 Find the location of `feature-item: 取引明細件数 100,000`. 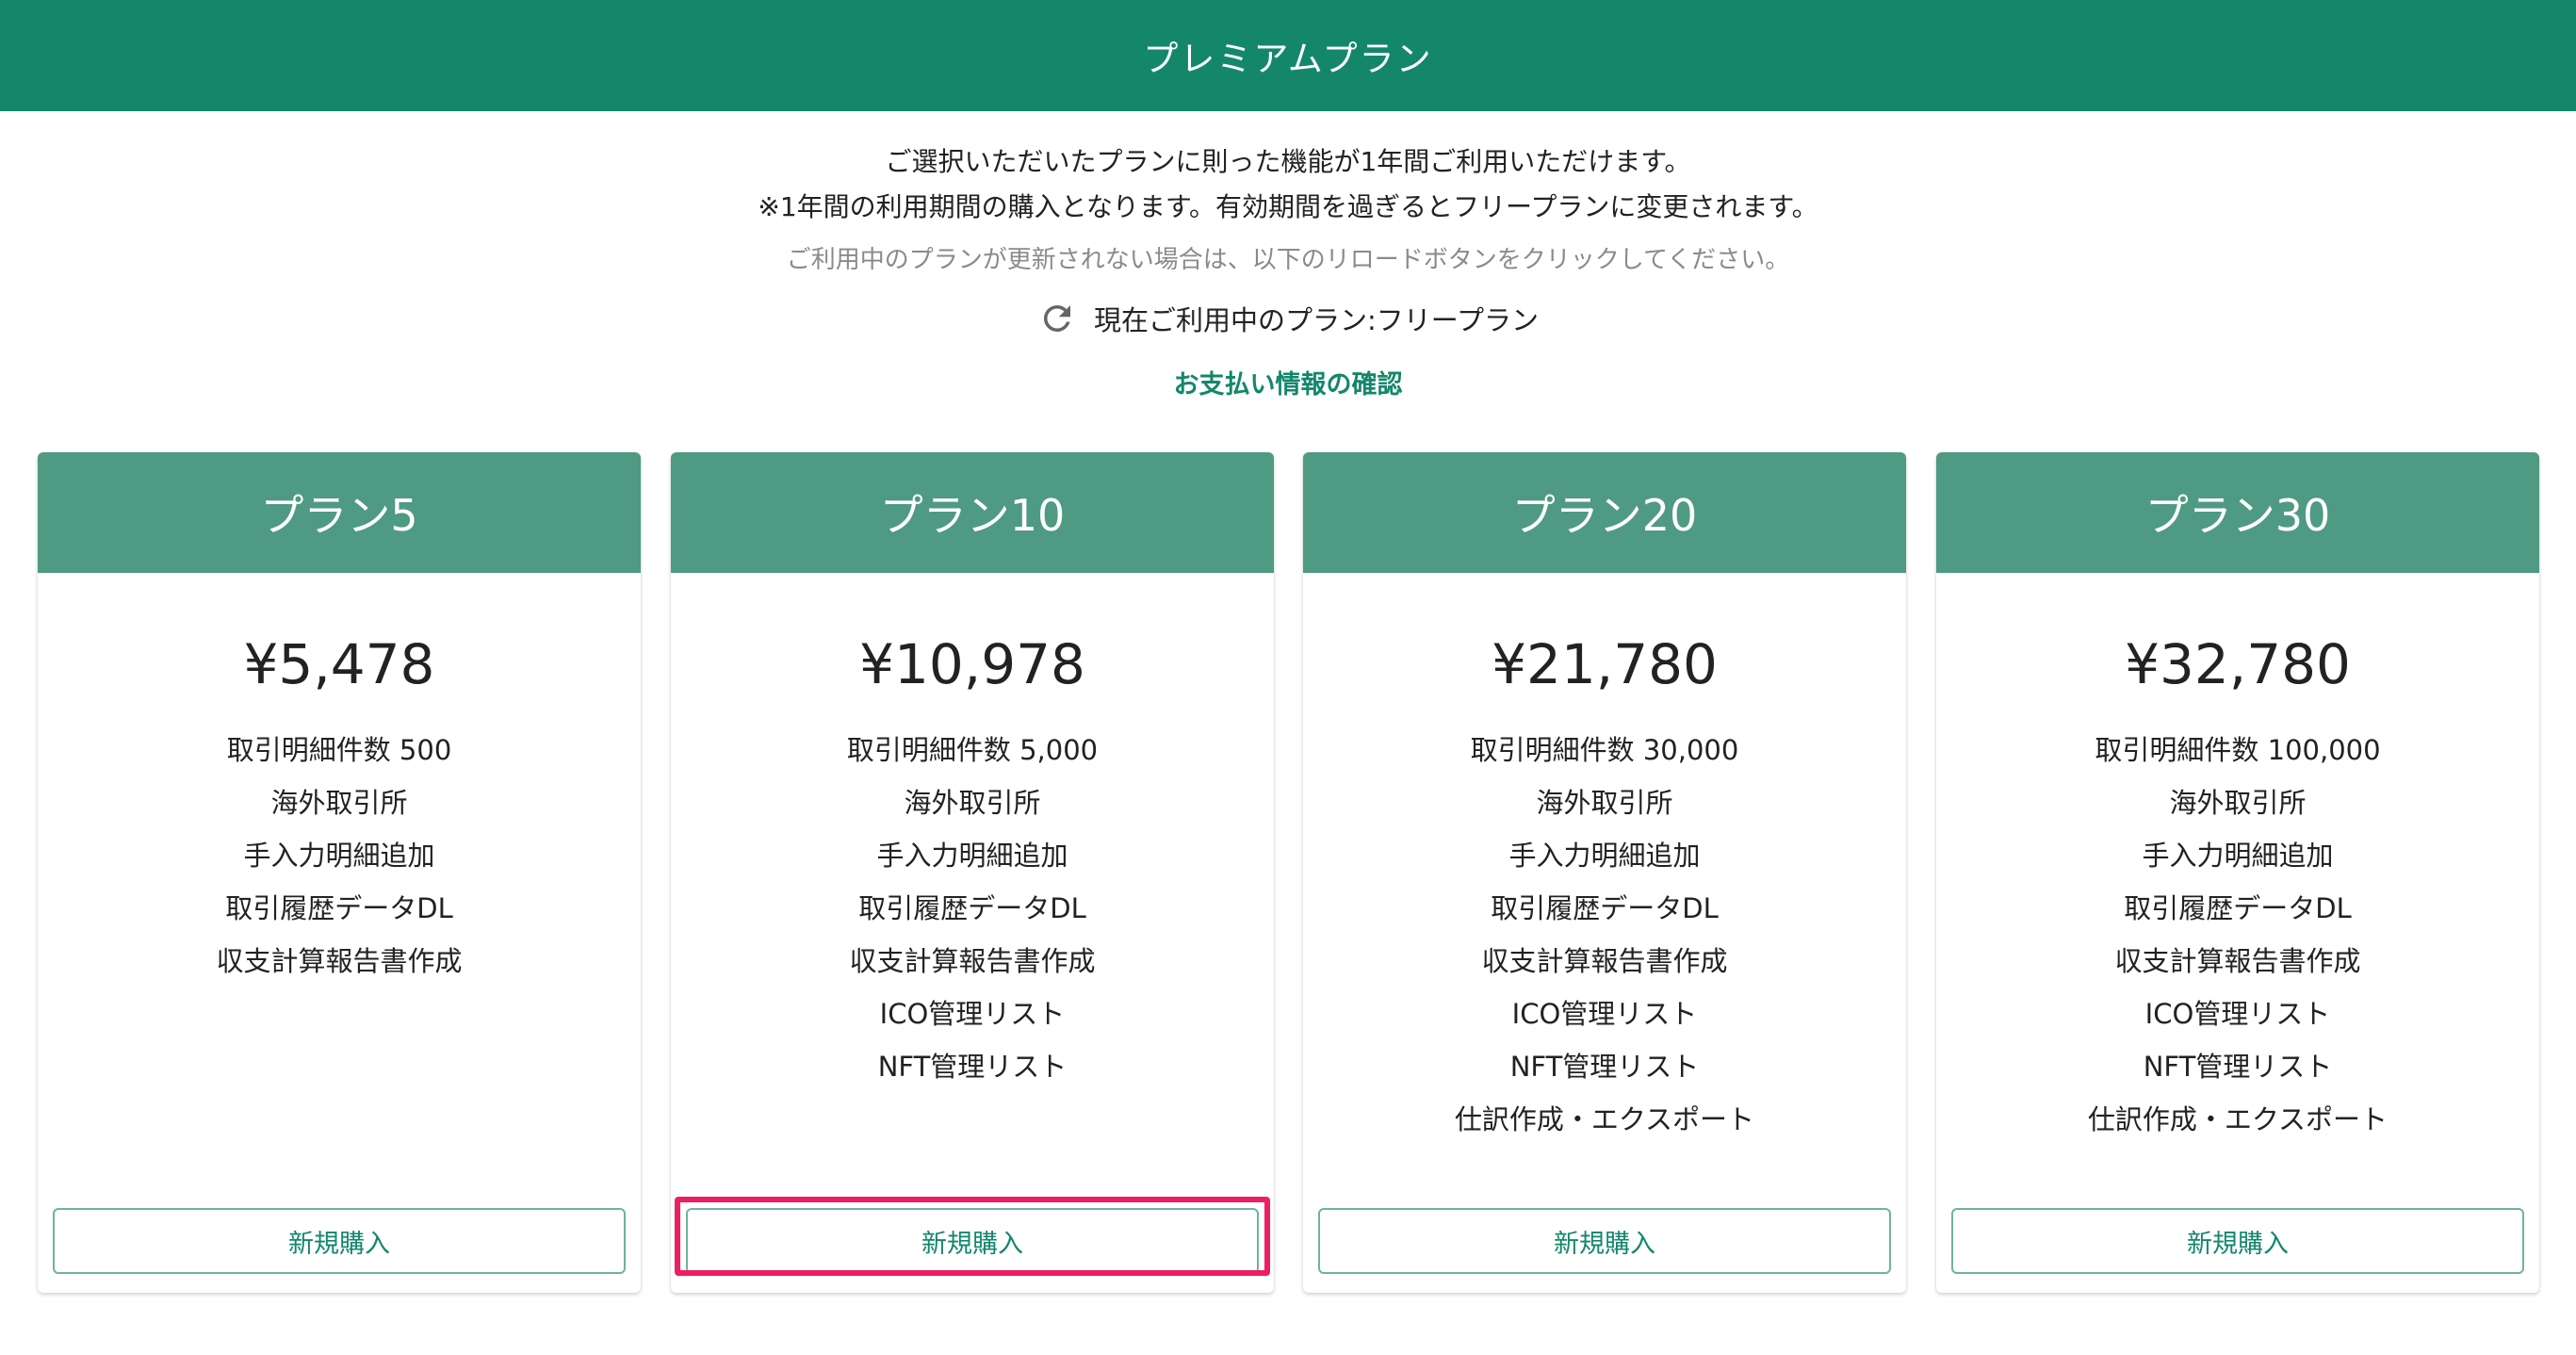

feature-item: 取引明細件数 100,000 is located at coordinates (2238, 750).